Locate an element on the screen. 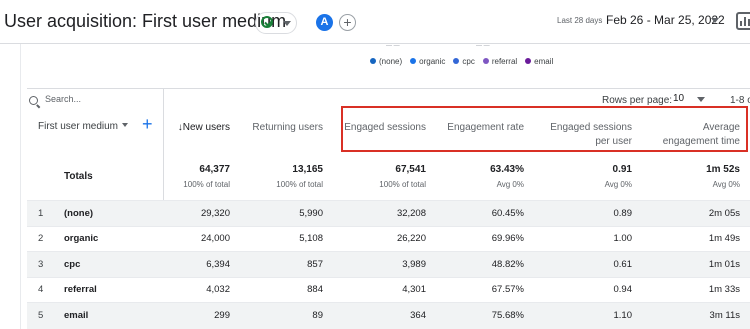 This screenshot has height=329, width=750. table-cell: 89 is located at coordinates (317, 315).